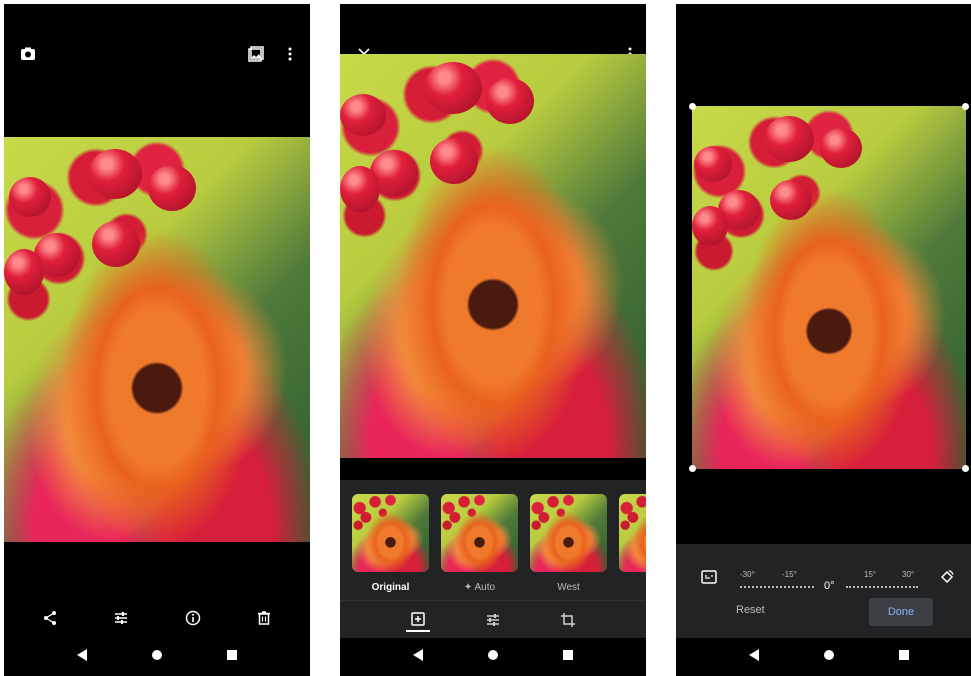 The height and width of the screenshot is (676, 971). What do you see at coordinates (692, 468) in the screenshot?
I see `crop-handle-bottom-left` at bounding box center [692, 468].